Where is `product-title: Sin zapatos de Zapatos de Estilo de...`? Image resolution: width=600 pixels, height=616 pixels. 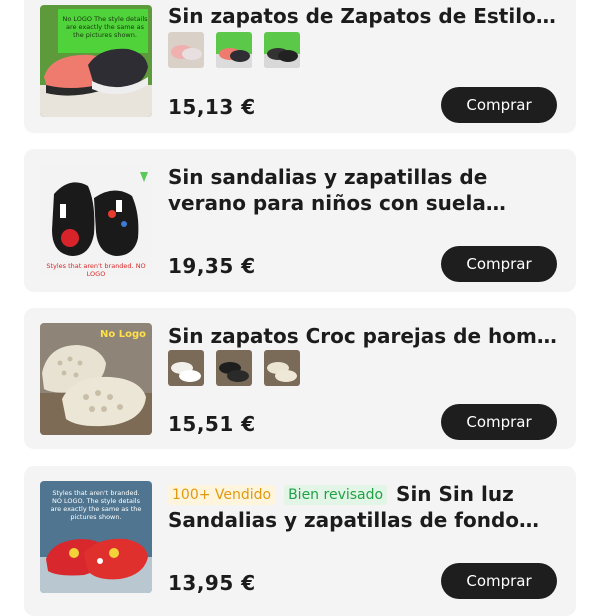
product-title: Sin zapatos de Zapatos de Estilo de... is located at coordinates (364, 16).